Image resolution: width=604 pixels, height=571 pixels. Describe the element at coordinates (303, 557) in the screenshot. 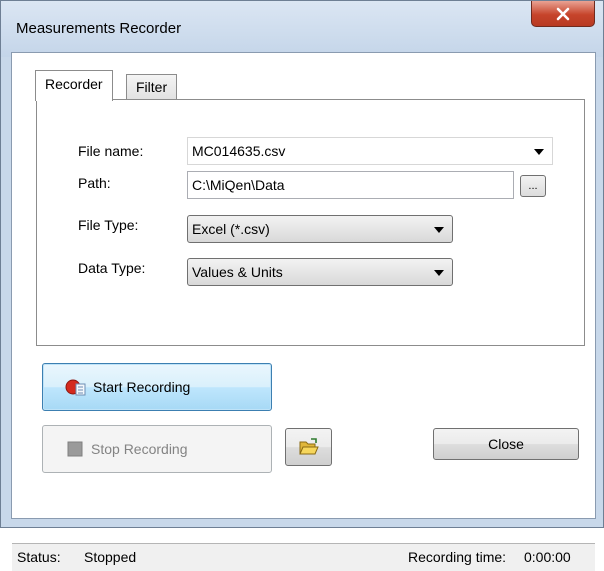

I see `status-bar: Status: Stopped Recording time: 0:00:00` at that location.